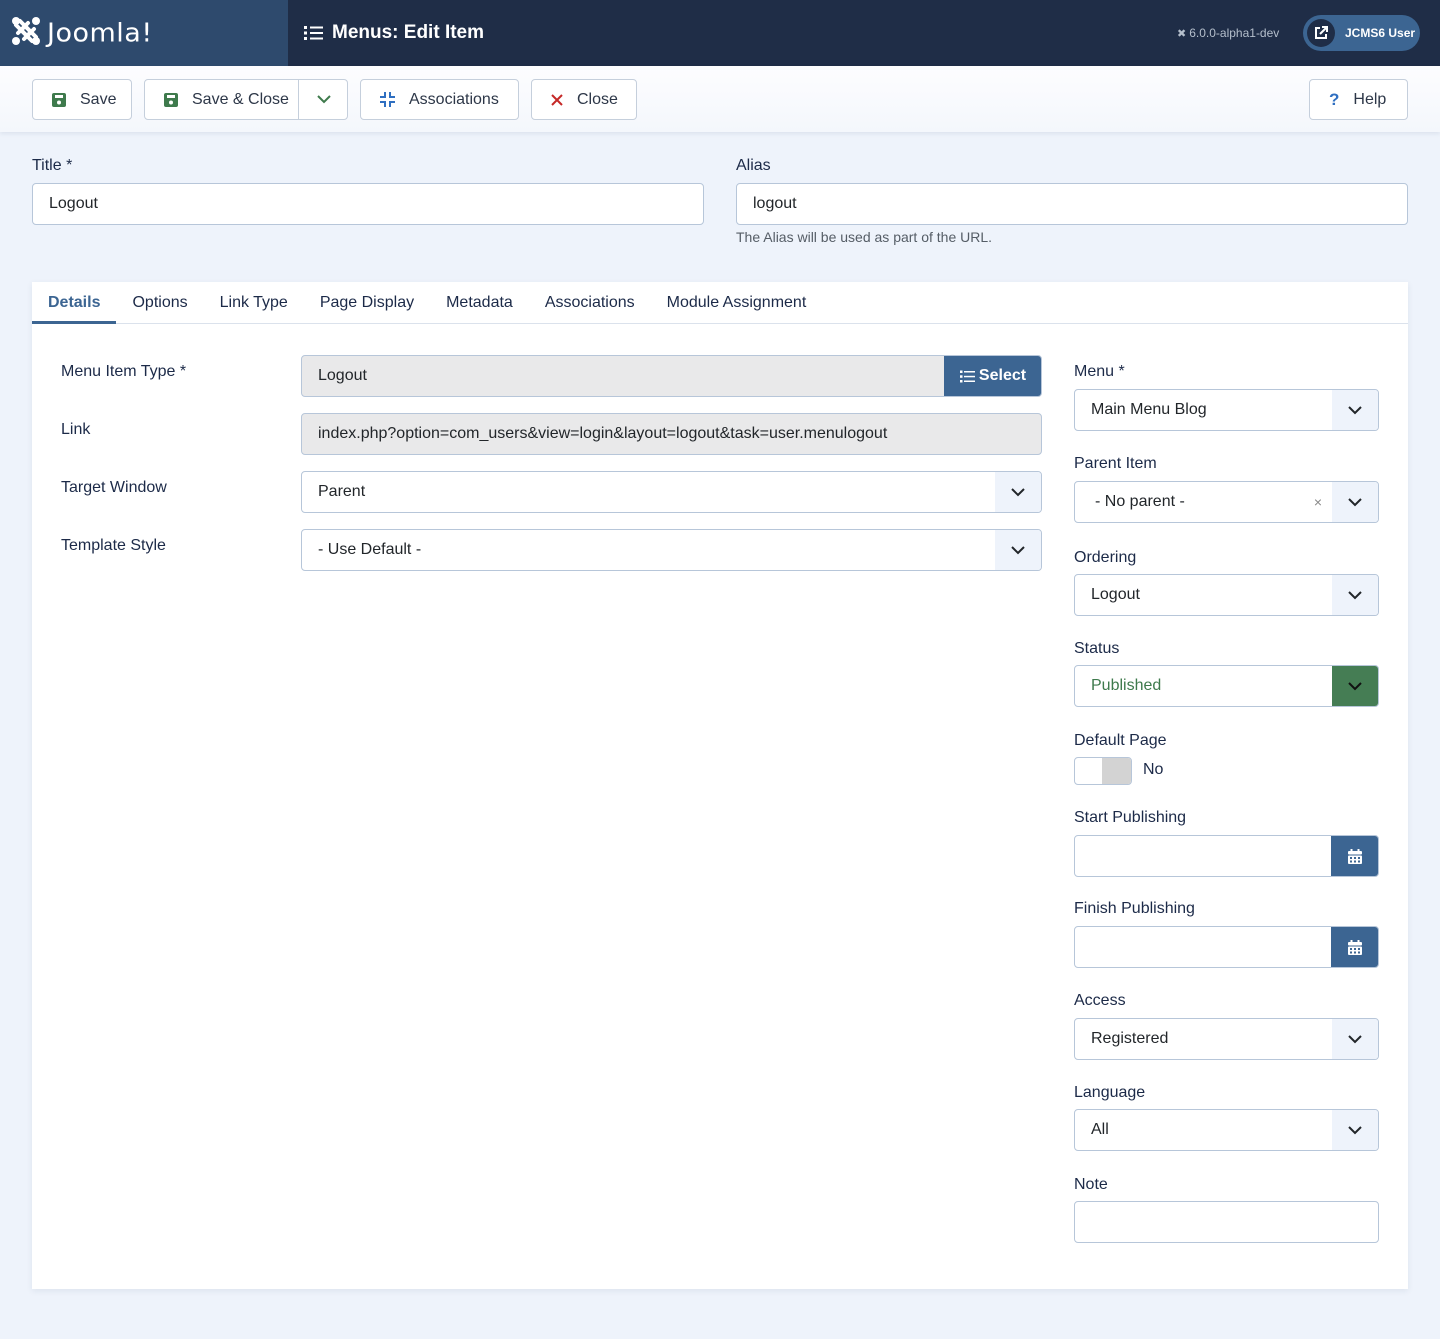  What do you see at coordinates (597, 99) in the screenshot?
I see `close-label: Close` at bounding box center [597, 99].